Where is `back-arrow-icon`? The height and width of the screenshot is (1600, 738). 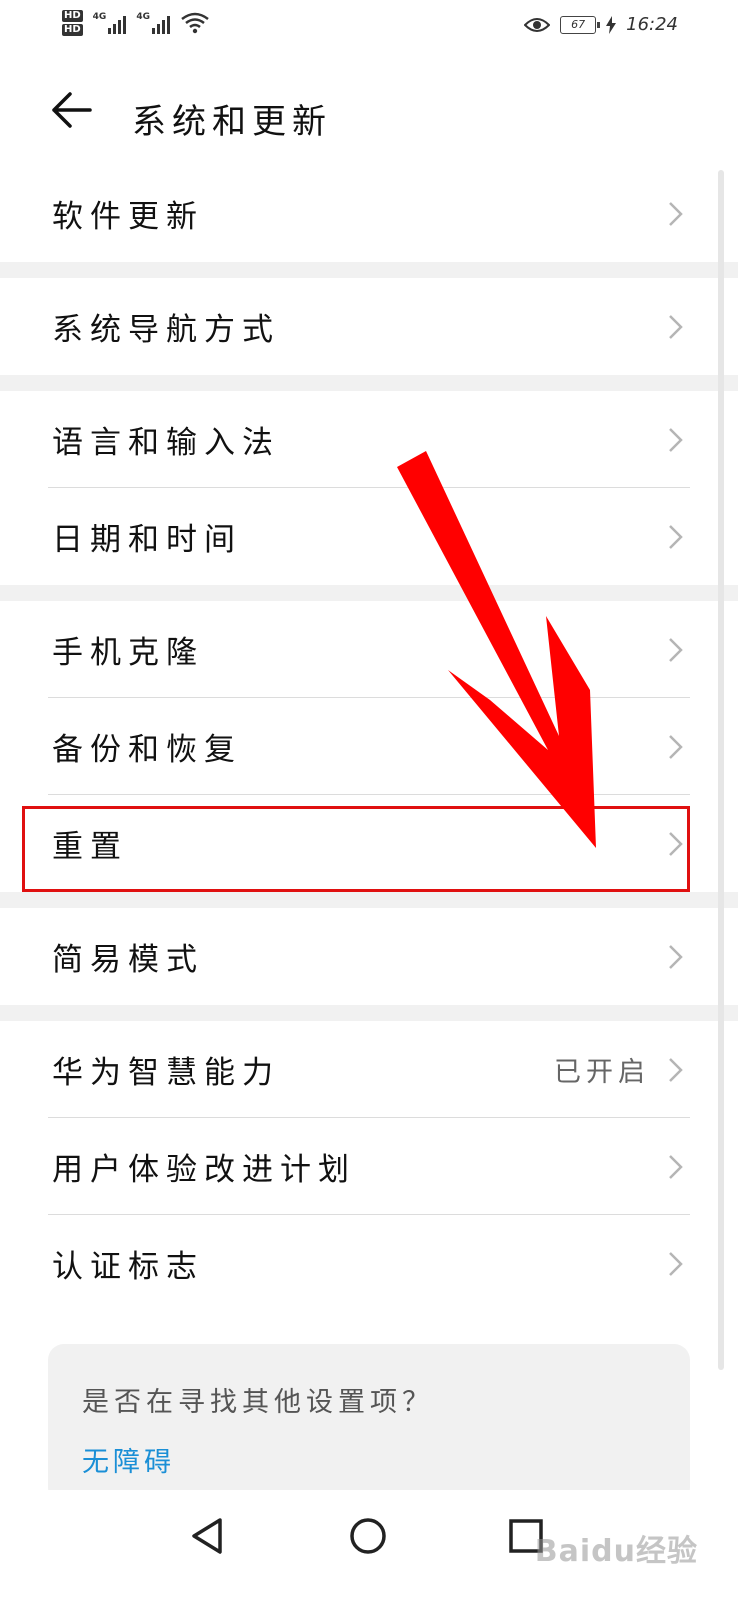 back-arrow-icon is located at coordinates (72, 110).